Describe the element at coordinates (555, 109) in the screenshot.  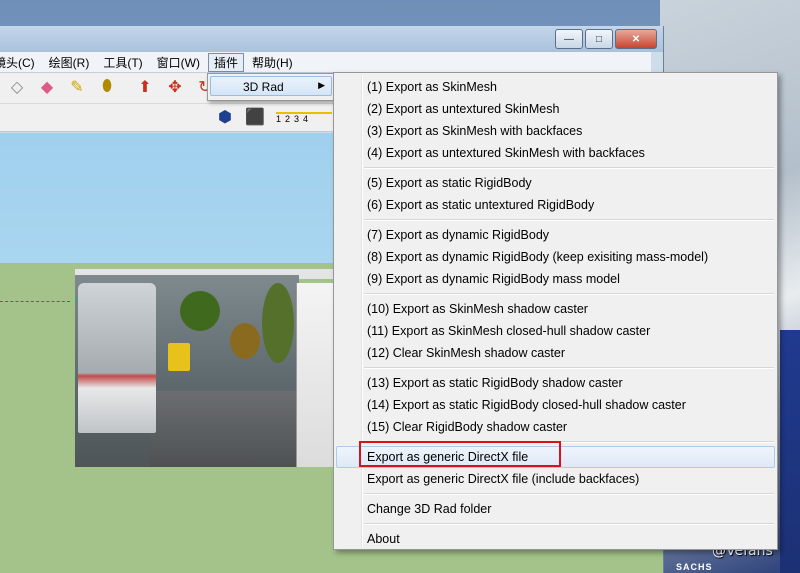
I see `menu-item-export: (2) Export as untextured SkinMesh` at that location.